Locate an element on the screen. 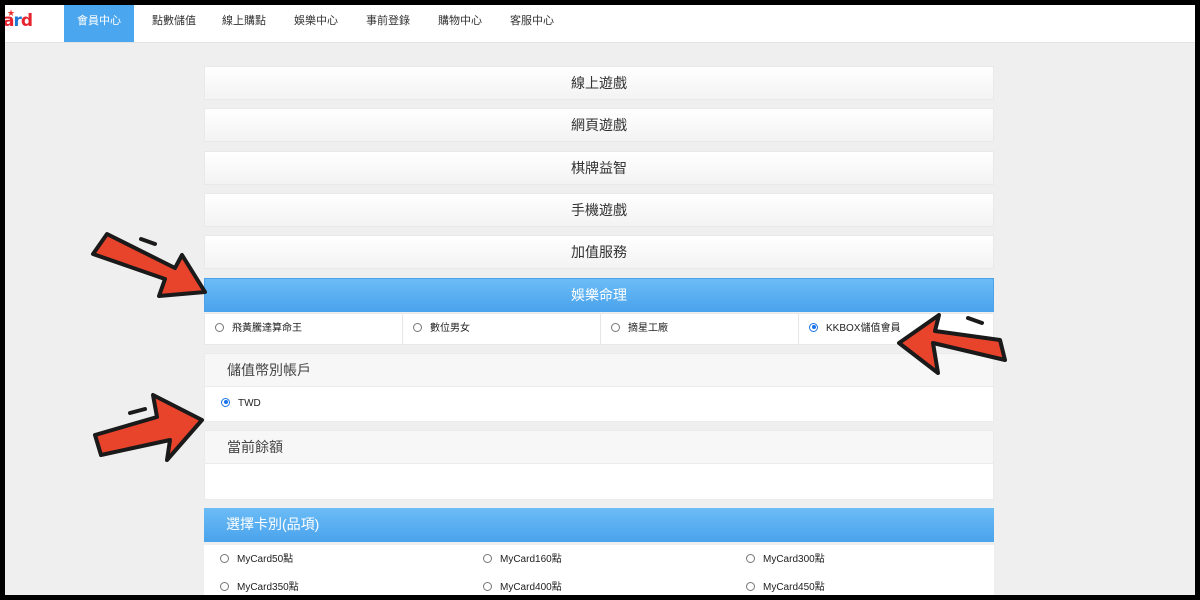  top-navigation: ★ ard 會員中心 點數儲值 線上購點 娛樂中心 事前登錄 購物中心 客服中心 is located at coordinates (600, 24).